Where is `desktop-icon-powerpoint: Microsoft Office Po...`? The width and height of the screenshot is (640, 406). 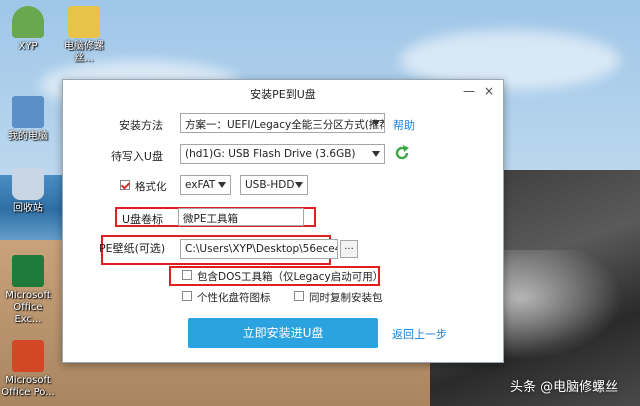
desktop-icon-powerpoint: Microsoft Office Po... is located at coordinates (28, 369).